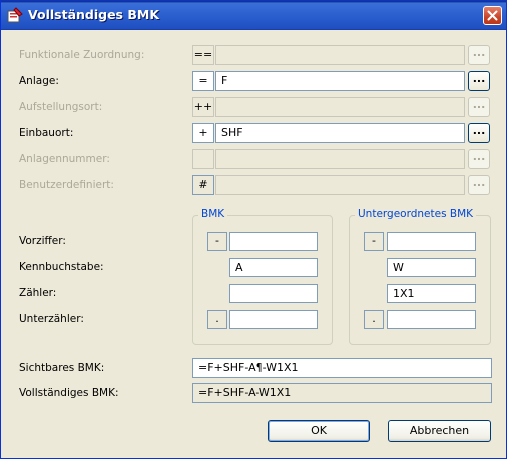 Image resolution: width=509 pixels, height=461 pixels. I want to click on group-bmk-title: BMK, so click(213, 214).